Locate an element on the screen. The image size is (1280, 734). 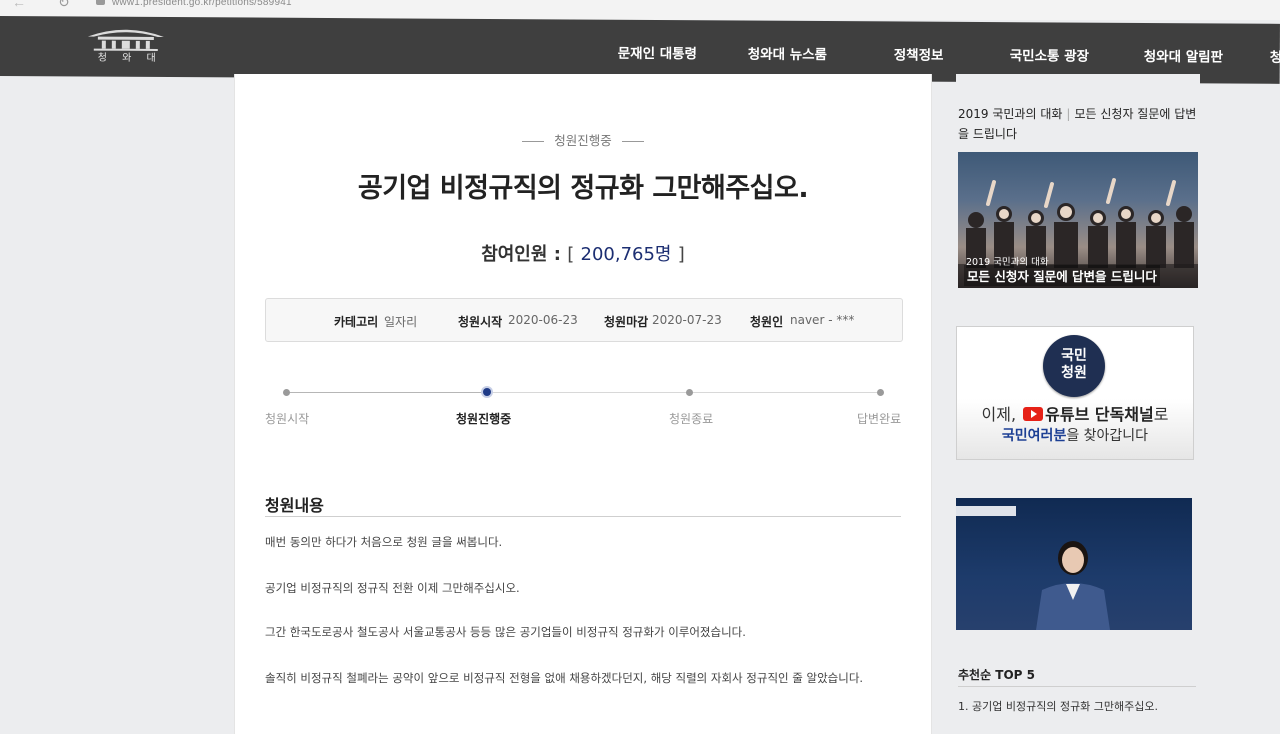
author-value: naver - *** is located at coordinates (822, 320).